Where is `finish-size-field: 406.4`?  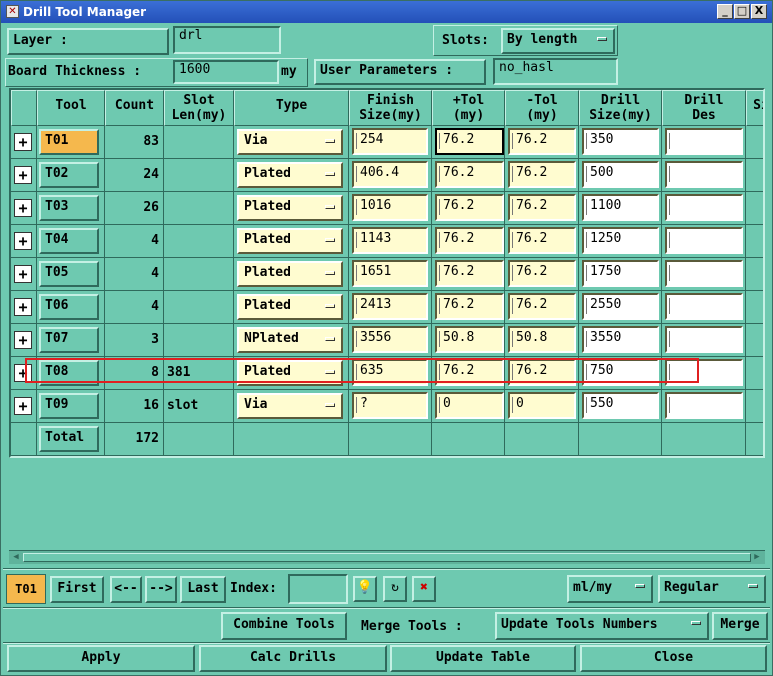
finish-size-field: 406.4 is located at coordinates (390, 174).